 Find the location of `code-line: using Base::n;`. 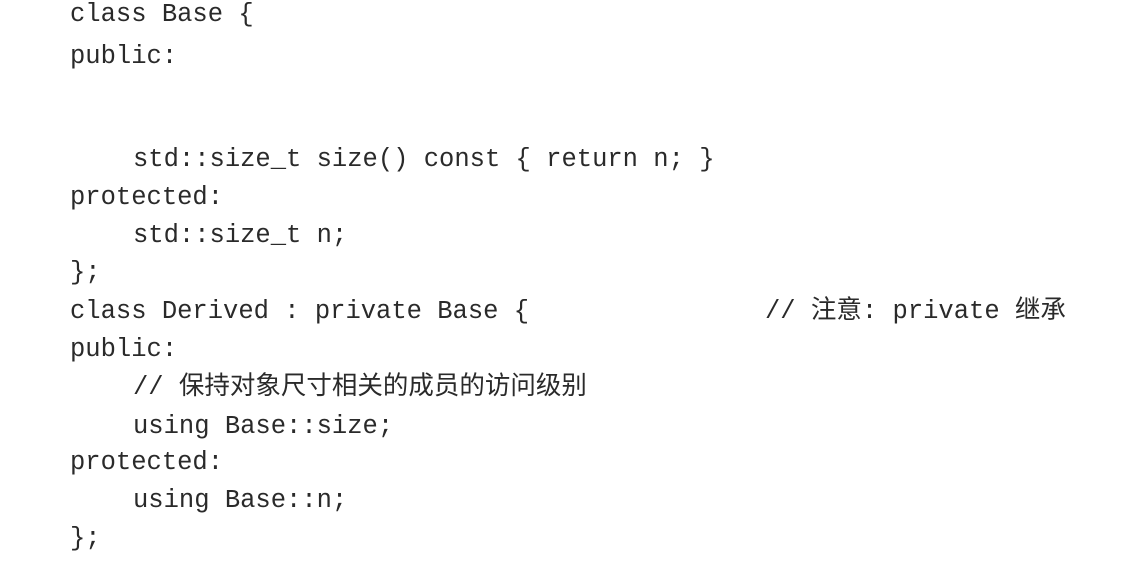

code-line: using Base::n; is located at coordinates (240, 500).